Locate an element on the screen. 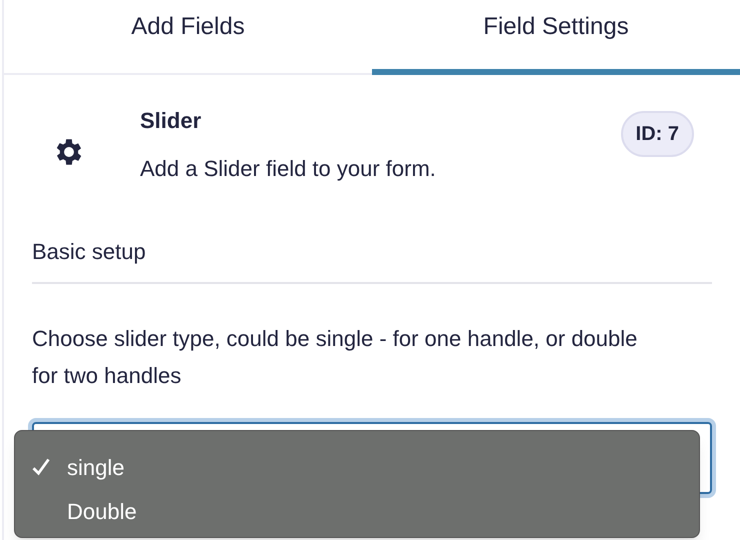 Image resolution: width=740 pixels, height=540 pixels. field-title: Slider is located at coordinates (171, 121).